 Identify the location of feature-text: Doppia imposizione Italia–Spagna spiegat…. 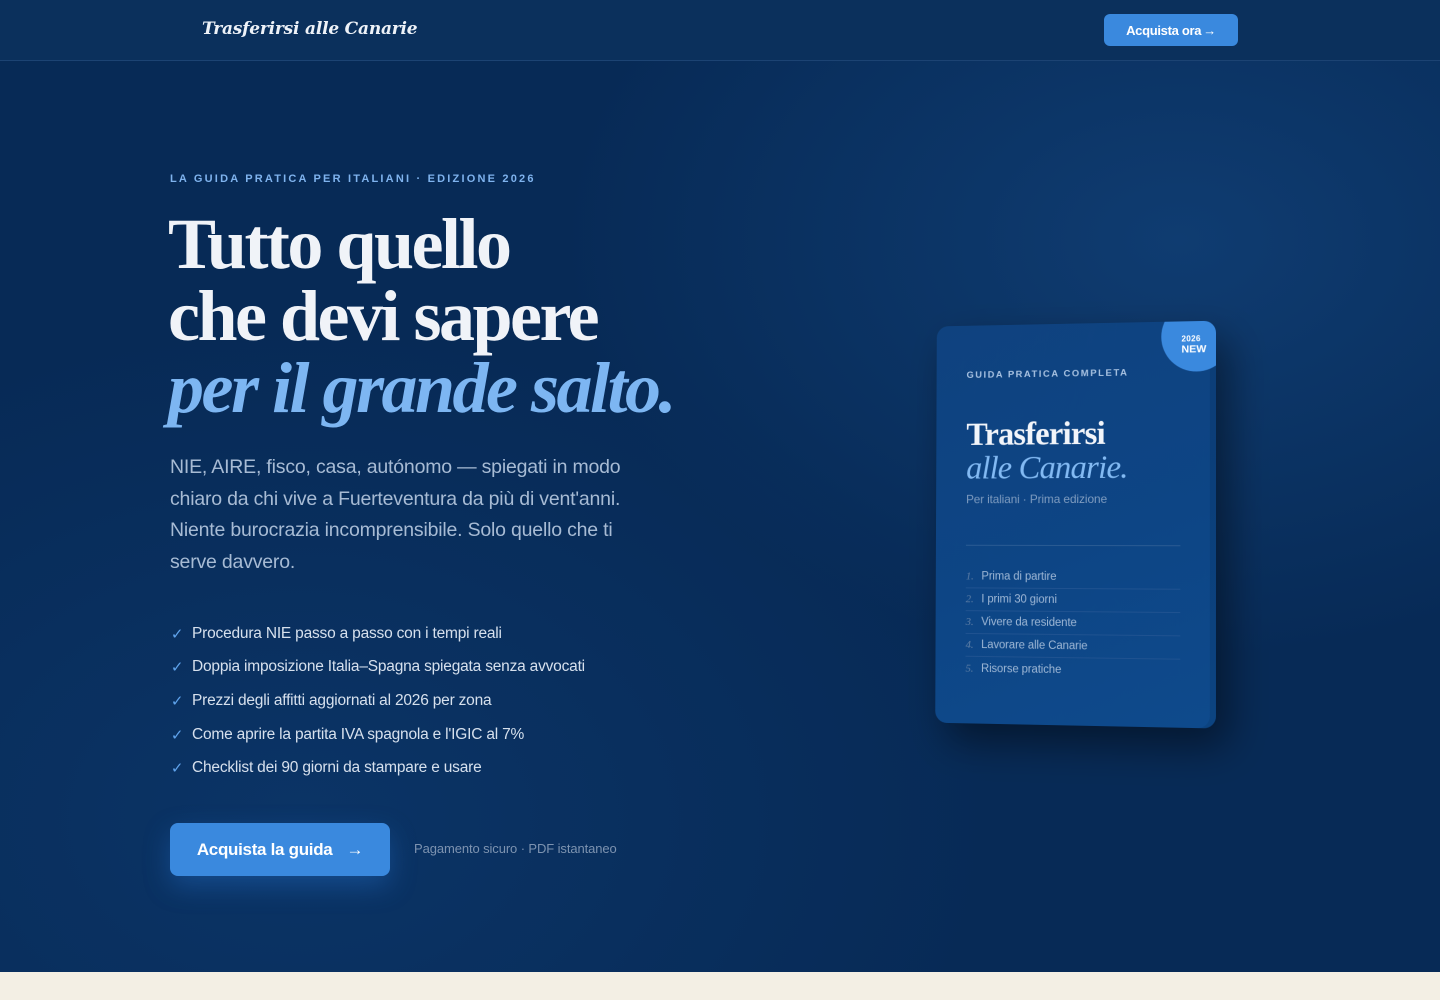
(388, 667).